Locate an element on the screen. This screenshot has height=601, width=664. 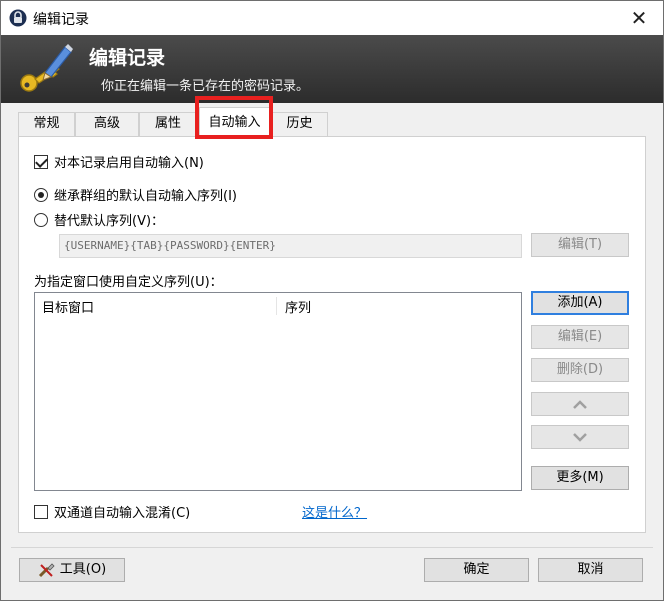
title-bar: 编辑记录 ✕ is located at coordinates (332, 18).